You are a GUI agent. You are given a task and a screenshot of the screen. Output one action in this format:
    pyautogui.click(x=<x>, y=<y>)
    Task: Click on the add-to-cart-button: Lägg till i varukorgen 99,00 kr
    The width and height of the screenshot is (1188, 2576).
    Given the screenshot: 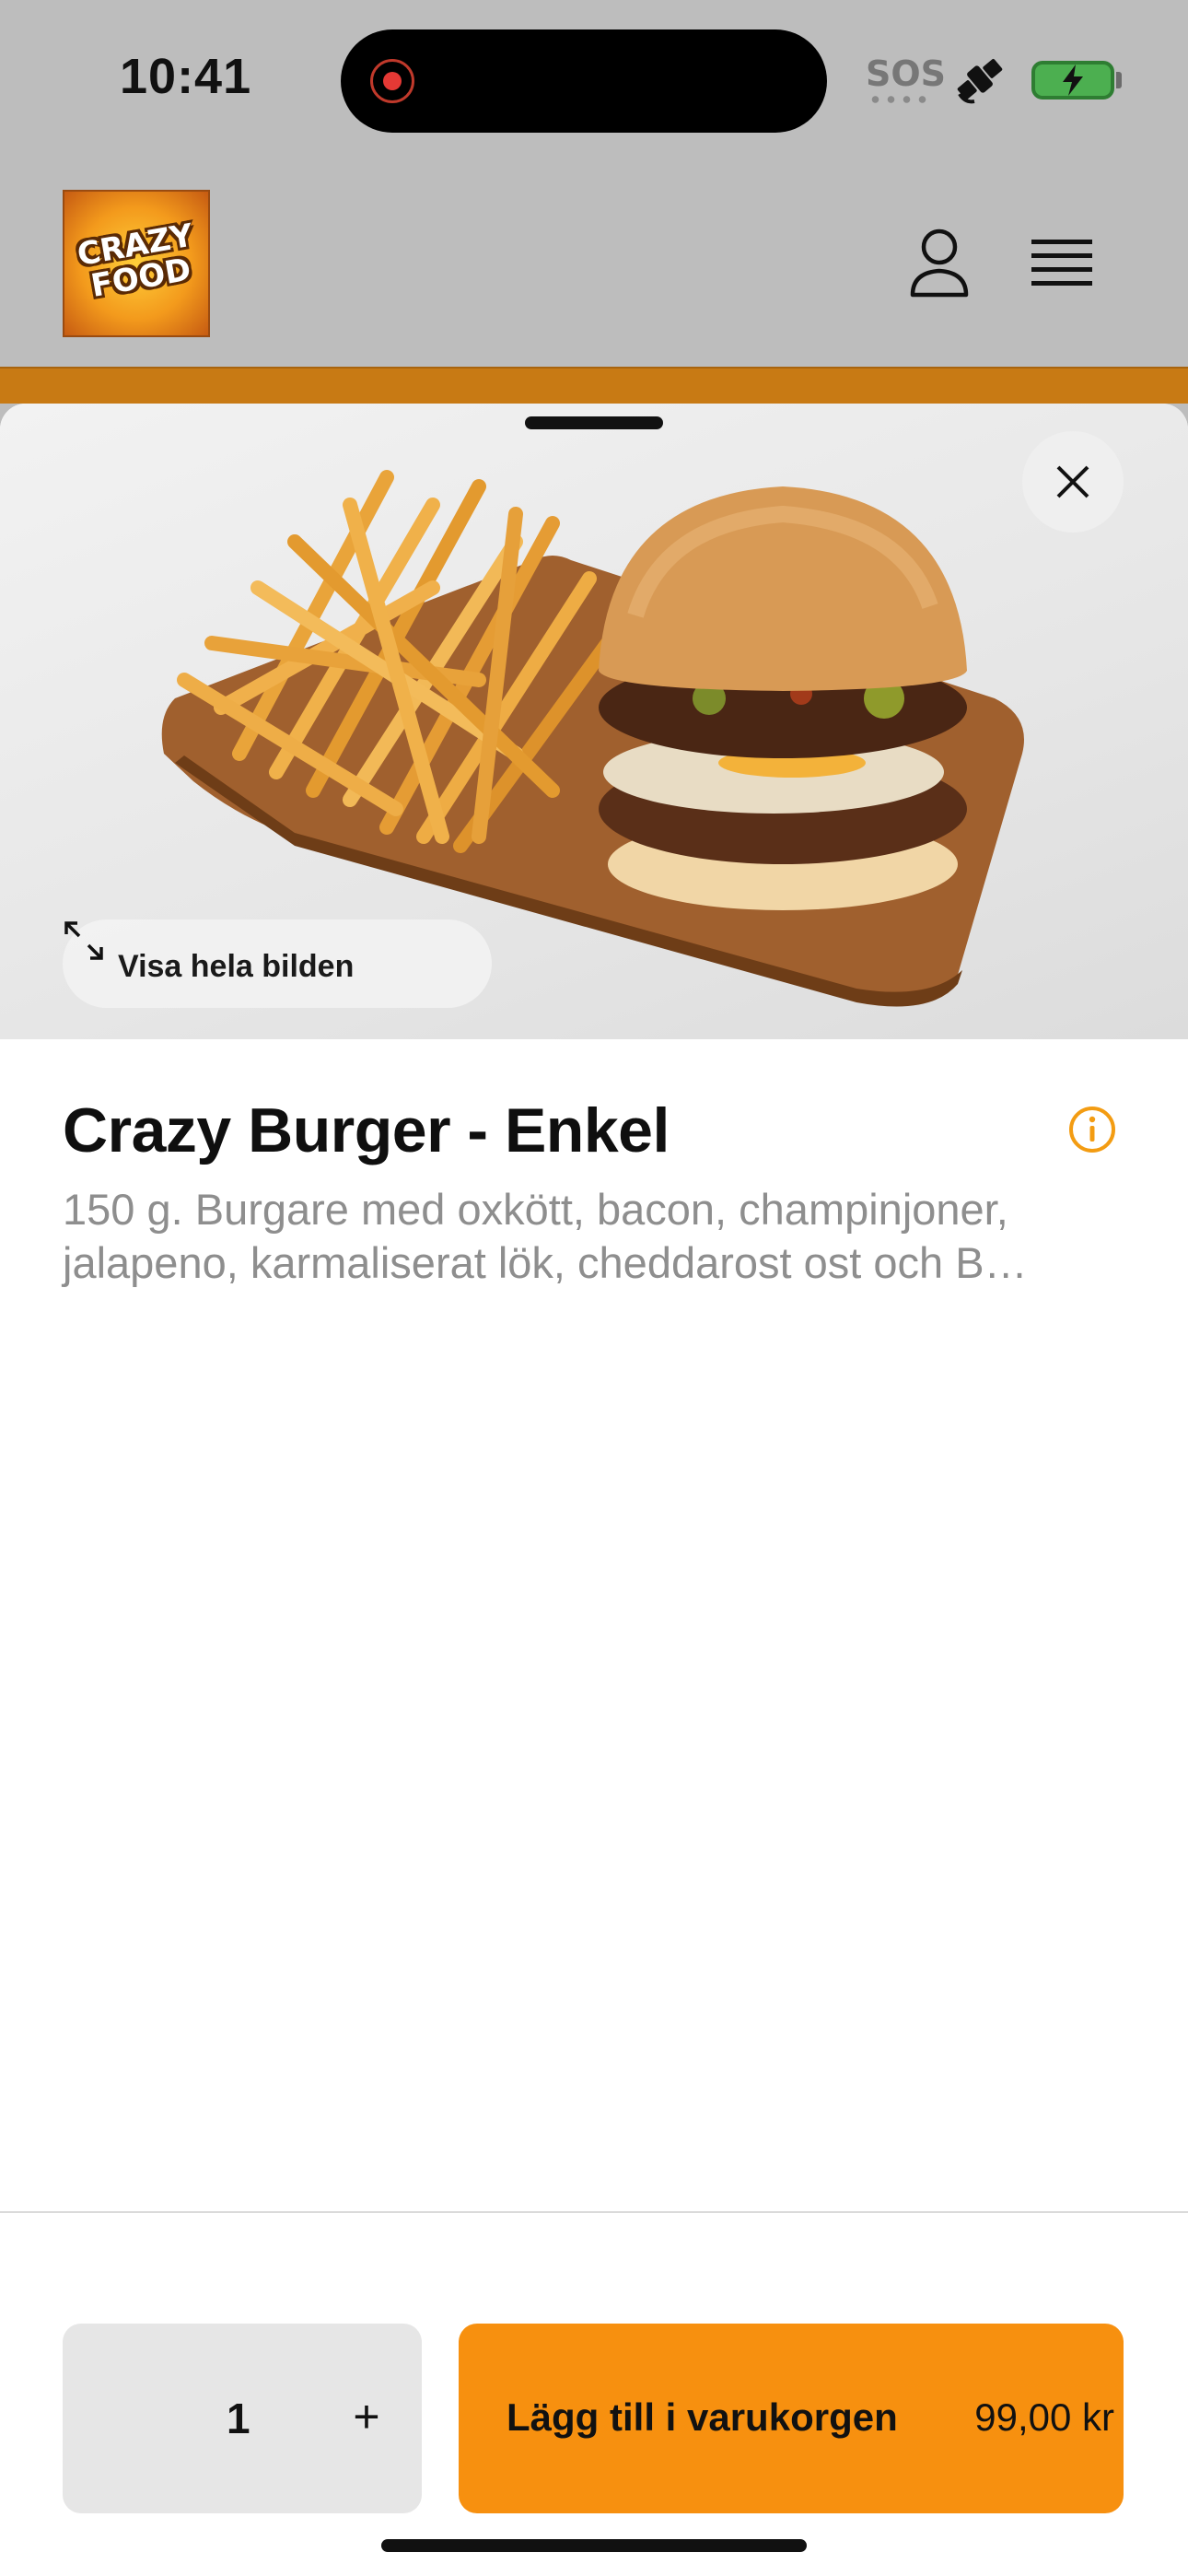 What is the action you would take?
    pyautogui.click(x=791, y=2418)
    